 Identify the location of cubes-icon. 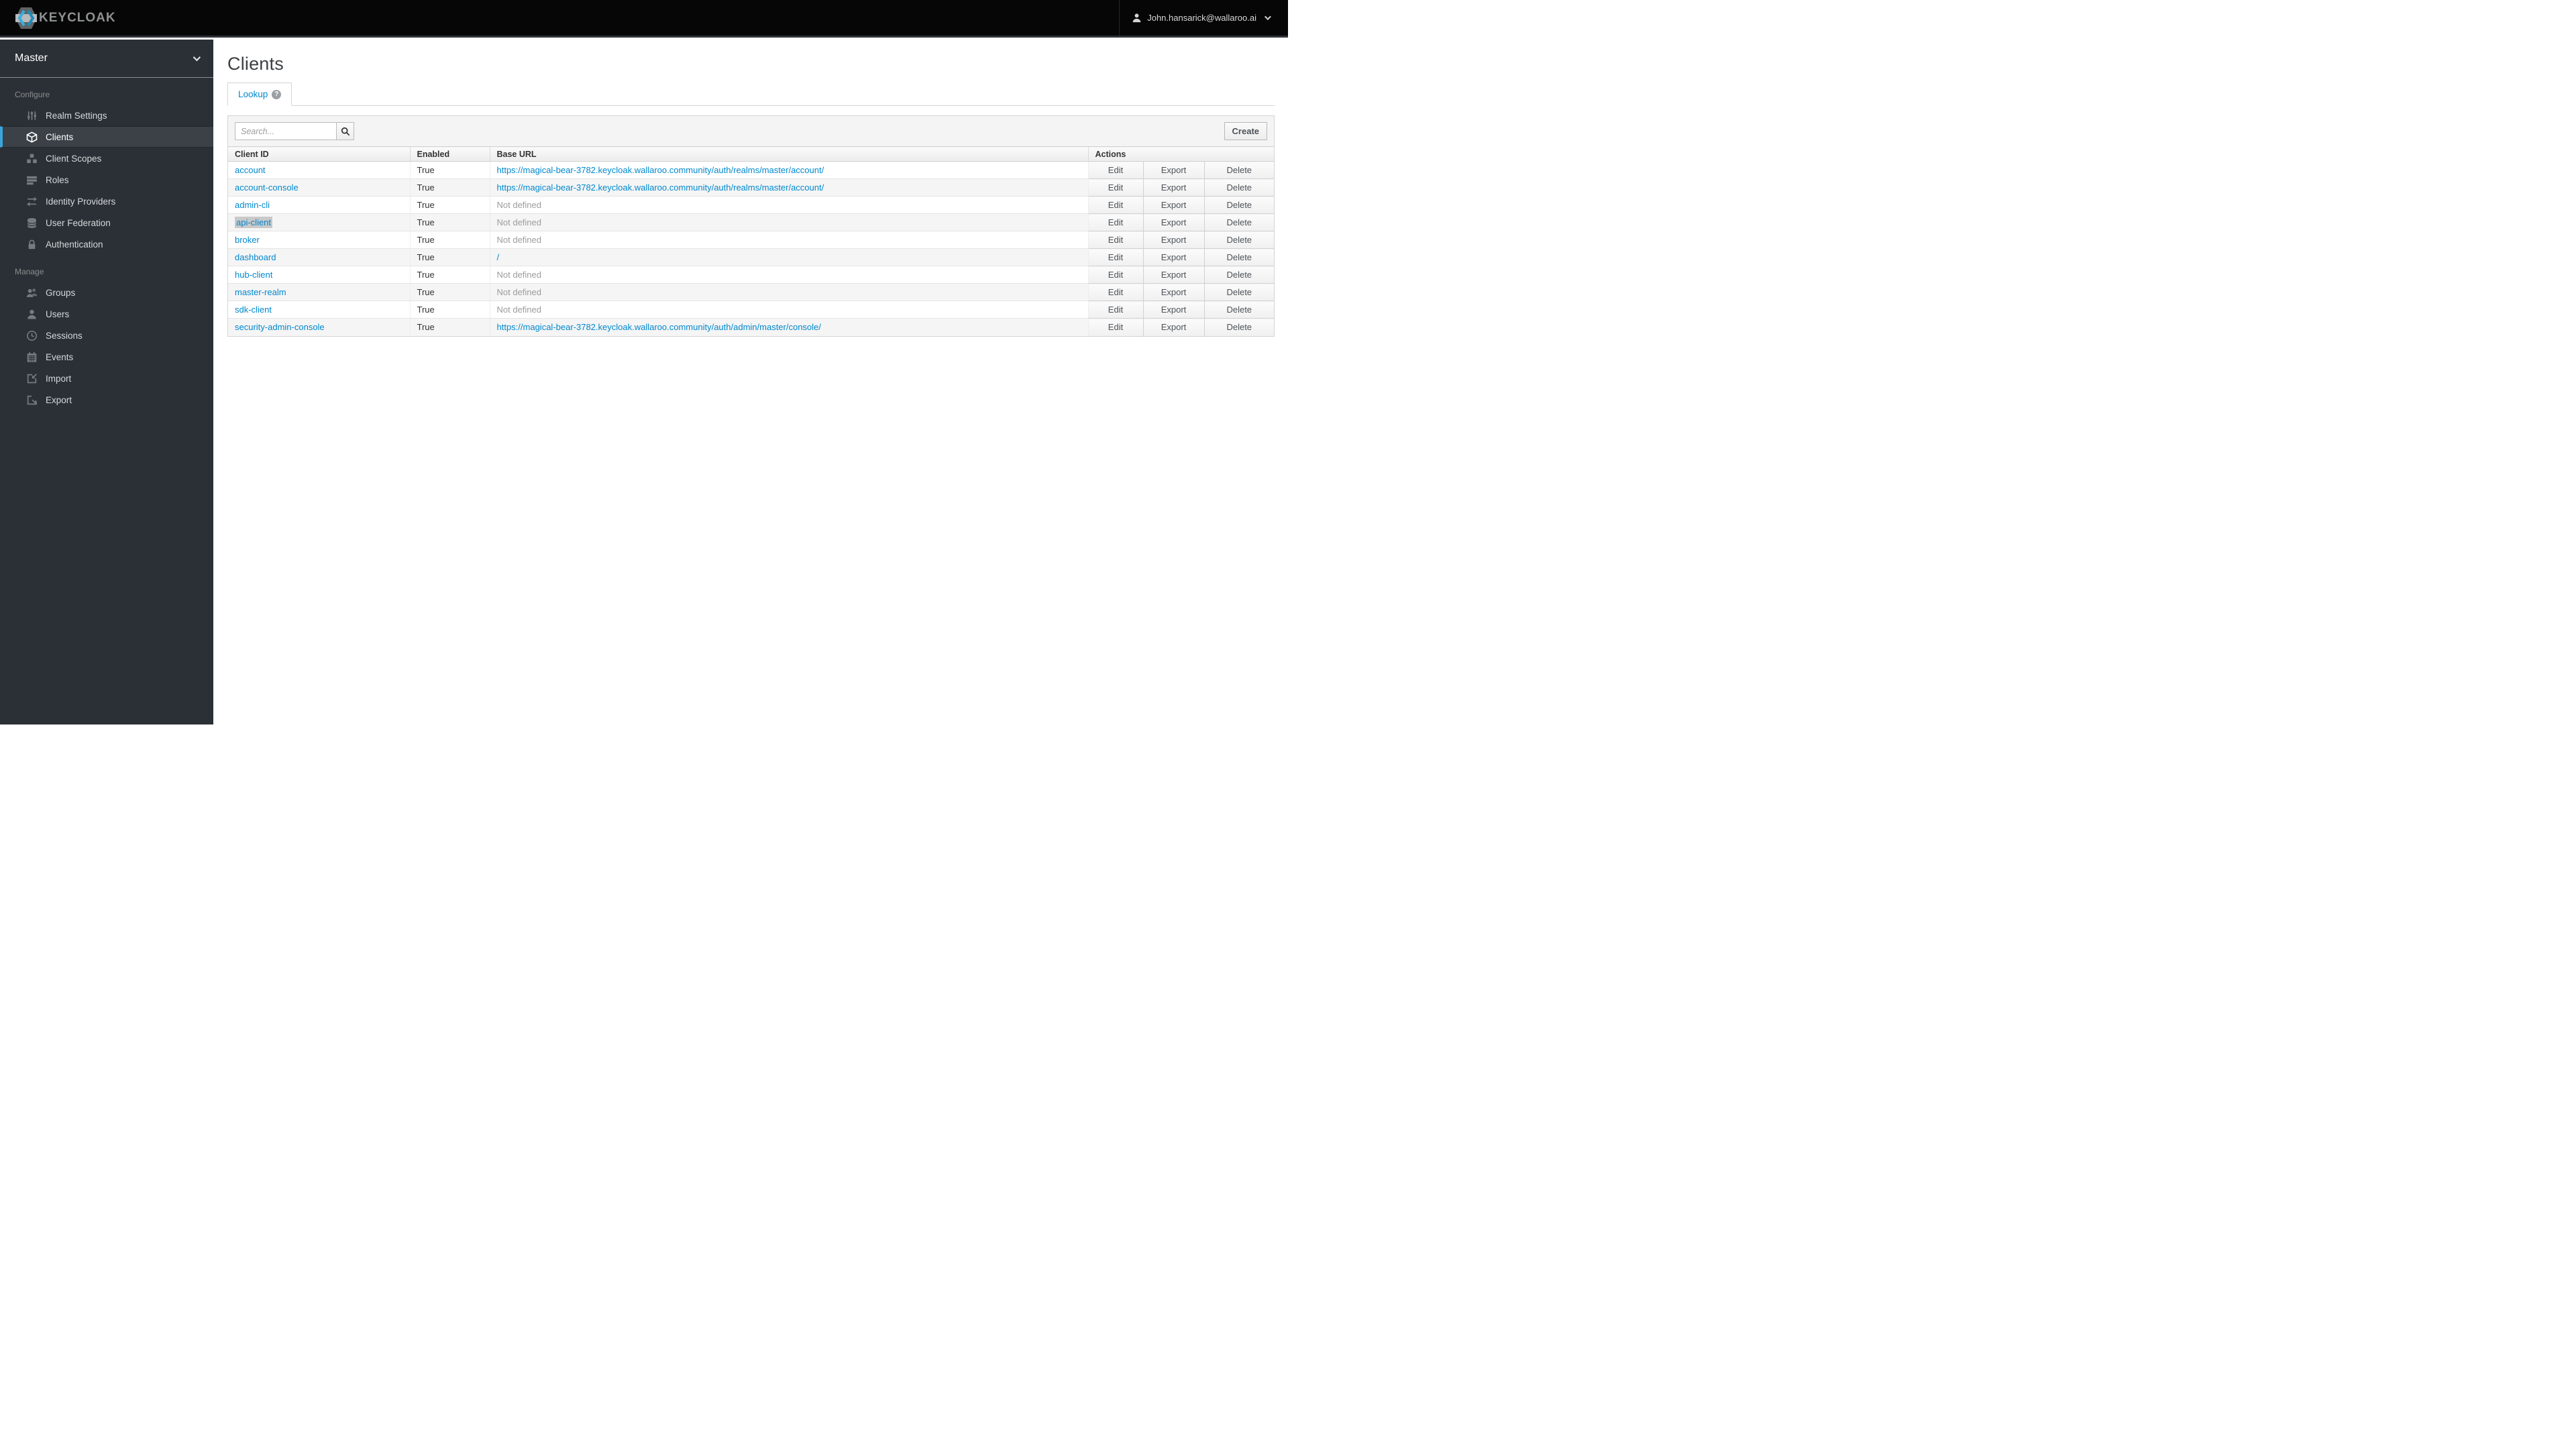
(32, 158).